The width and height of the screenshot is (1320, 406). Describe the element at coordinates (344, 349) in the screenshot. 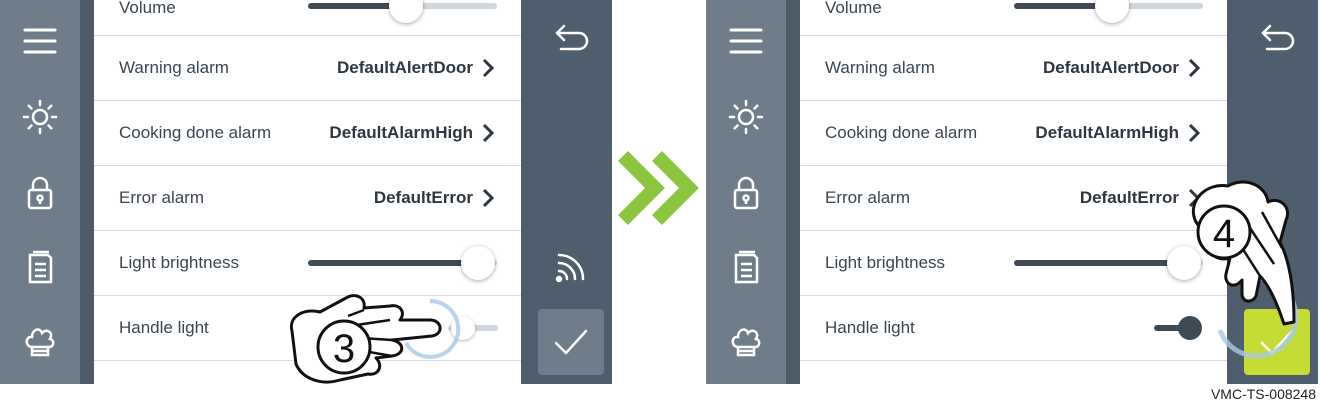

I see `step-number: 3` at that location.